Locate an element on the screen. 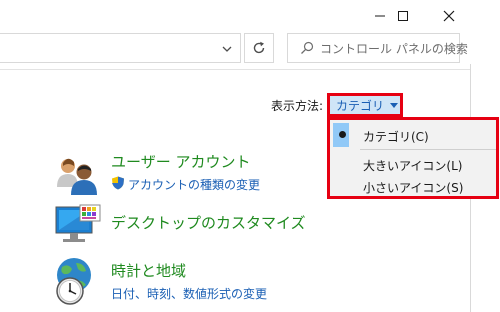  menu-item-category: カテゴリ(C) is located at coordinates (413, 135).